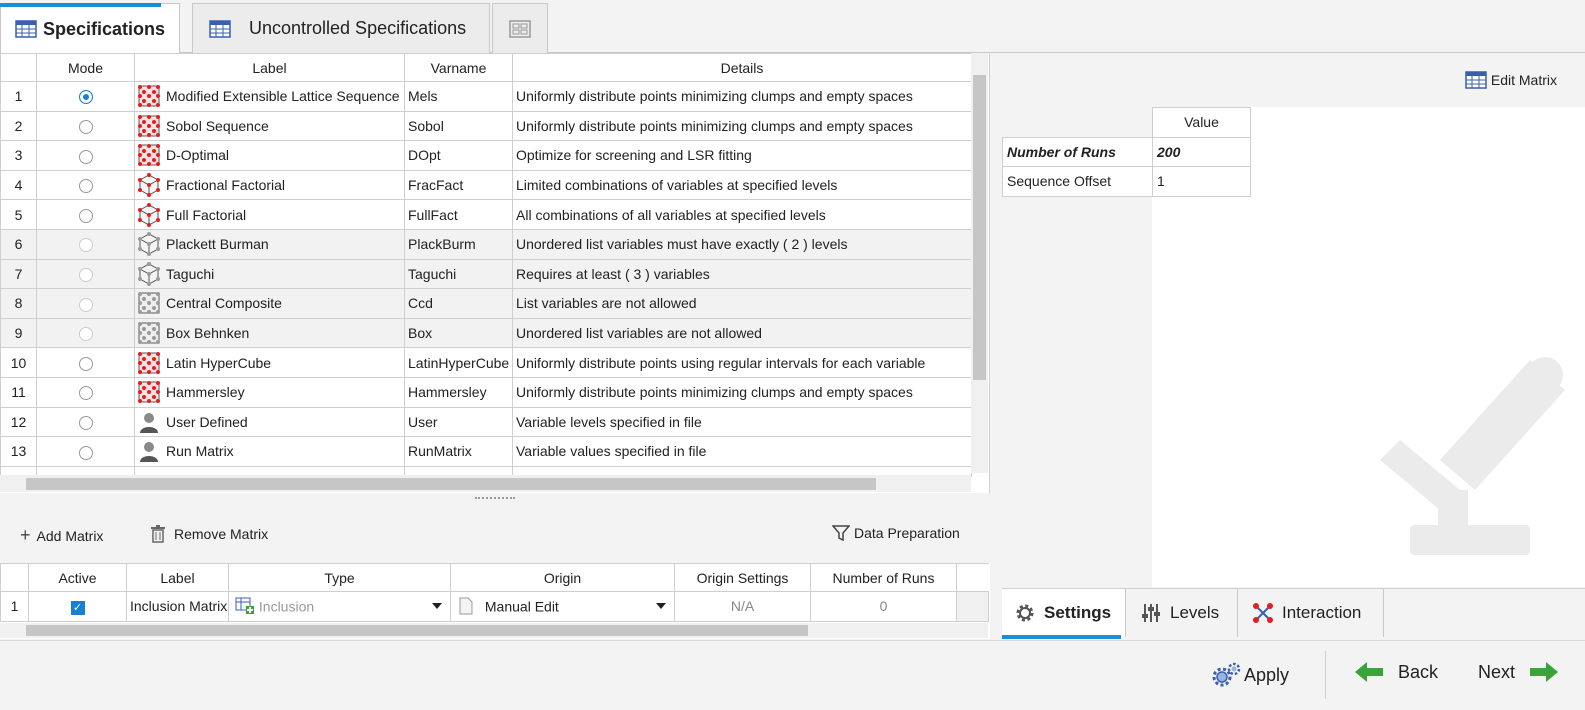  Describe the element at coordinates (244, 606) in the screenshot. I see `inclusion-icon` at that location.